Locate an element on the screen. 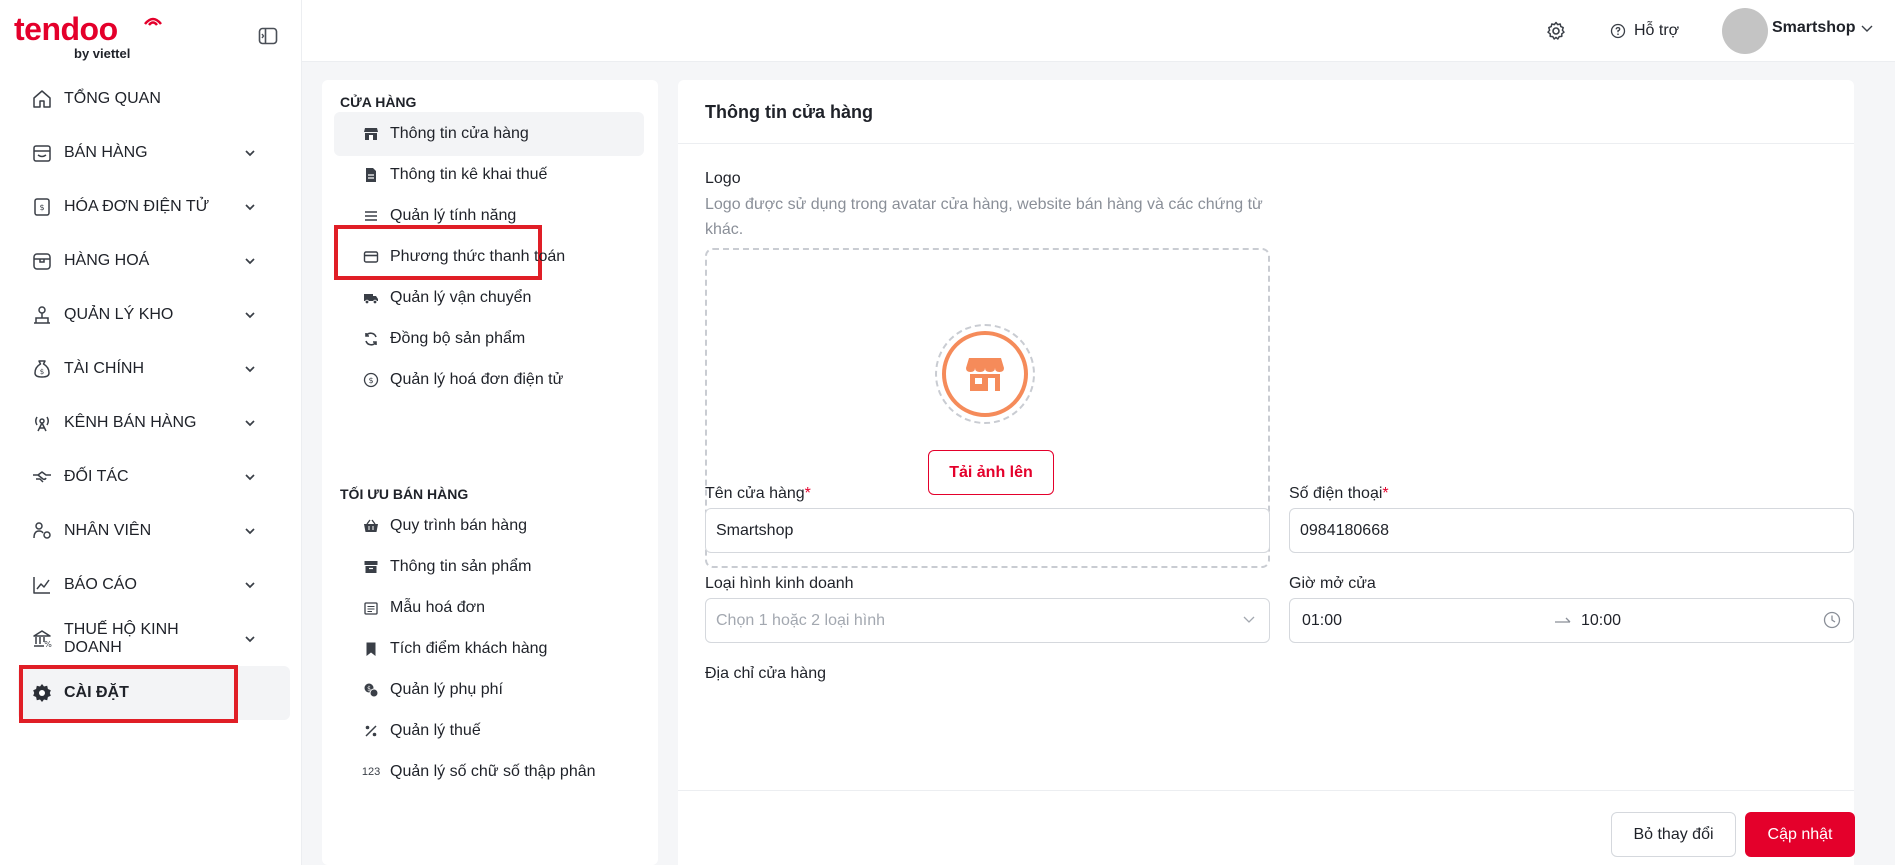  store-name-input: Smartshop is located at coordinates (987, 530).